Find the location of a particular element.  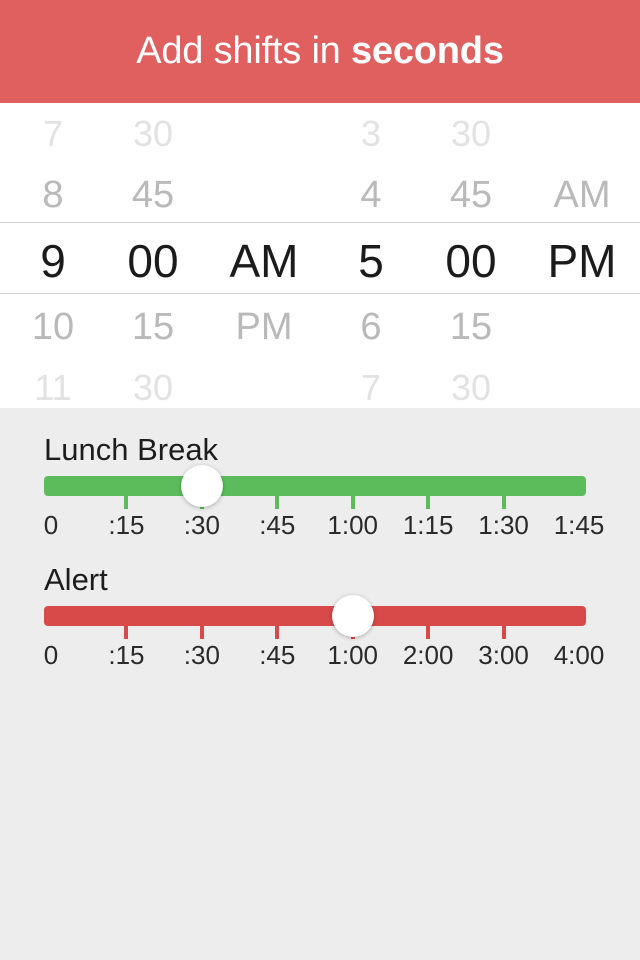

picker-row: 8 45 4 45 AM is located at coordinates (320, 194).